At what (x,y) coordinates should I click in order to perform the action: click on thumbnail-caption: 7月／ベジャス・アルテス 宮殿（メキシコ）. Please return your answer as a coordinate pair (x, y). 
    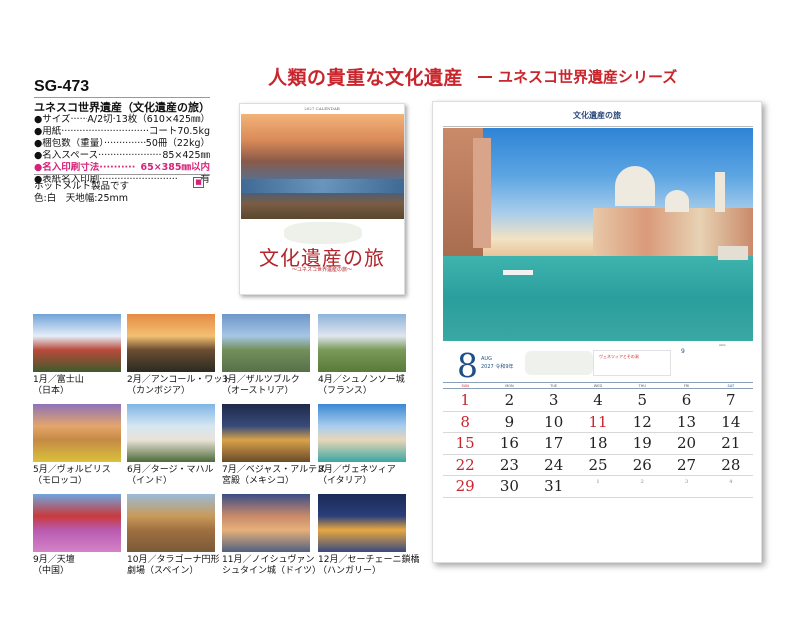
    Looking at the image, I should click on (274, 476).